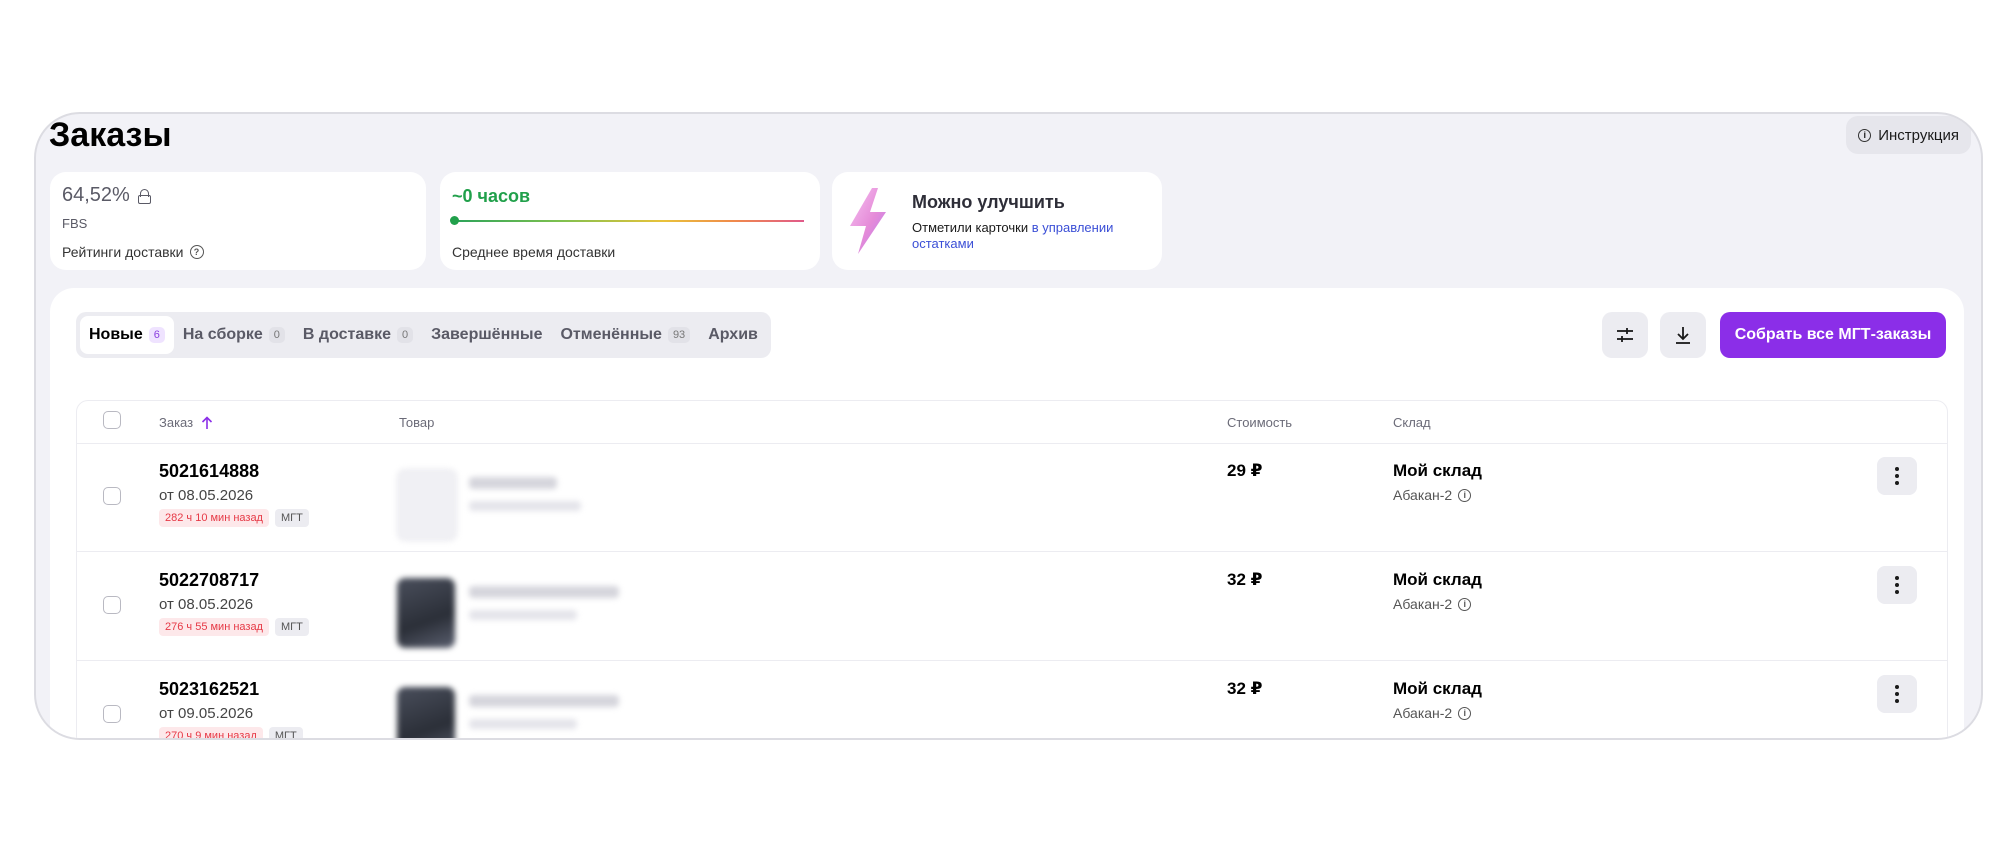  What do you see at coordinates (868, 221) in the screenshot?
I see `lightning-icon` at bounding box center [868, 221].